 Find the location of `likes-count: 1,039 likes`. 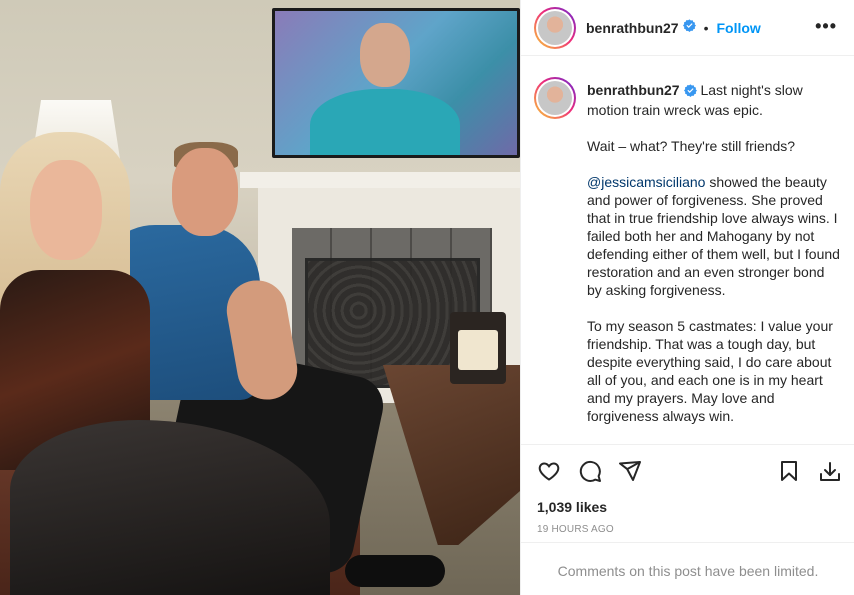

likes-count: 1,039 likes is located at coordinates (572, 507).